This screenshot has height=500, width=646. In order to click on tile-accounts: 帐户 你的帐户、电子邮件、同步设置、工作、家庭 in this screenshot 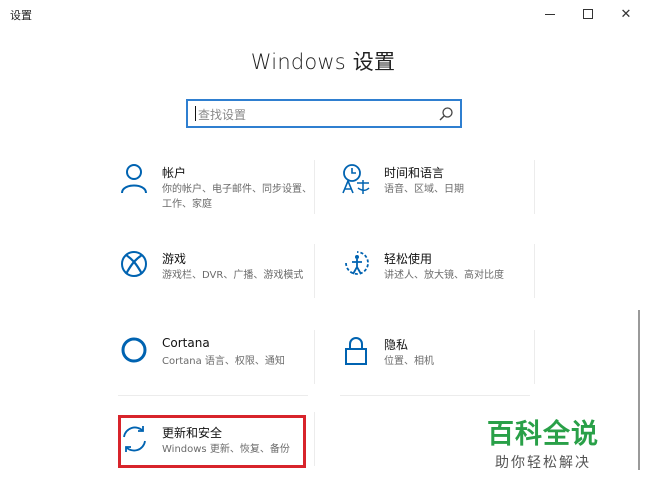, I will do `click(220, 198)`.